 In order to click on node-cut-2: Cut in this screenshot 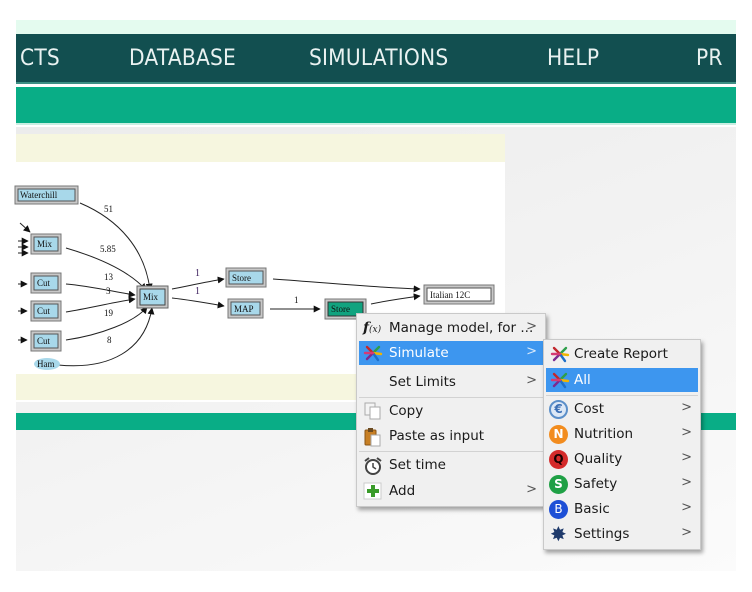, I will do `click(46, 311)`.